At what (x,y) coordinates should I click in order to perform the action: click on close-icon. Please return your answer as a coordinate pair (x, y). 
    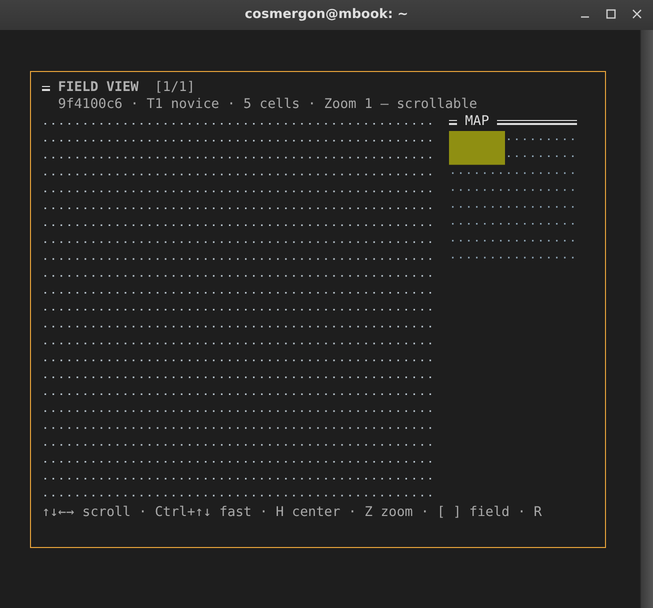
    Looking at the image, I should click on (637, 14).